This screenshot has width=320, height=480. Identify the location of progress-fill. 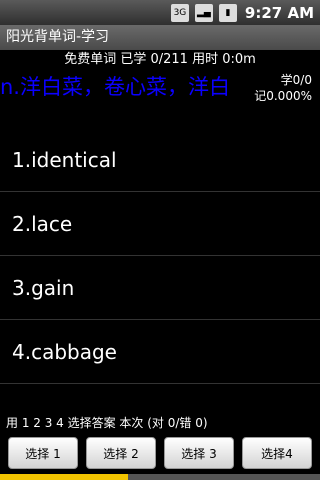
(64, 477).